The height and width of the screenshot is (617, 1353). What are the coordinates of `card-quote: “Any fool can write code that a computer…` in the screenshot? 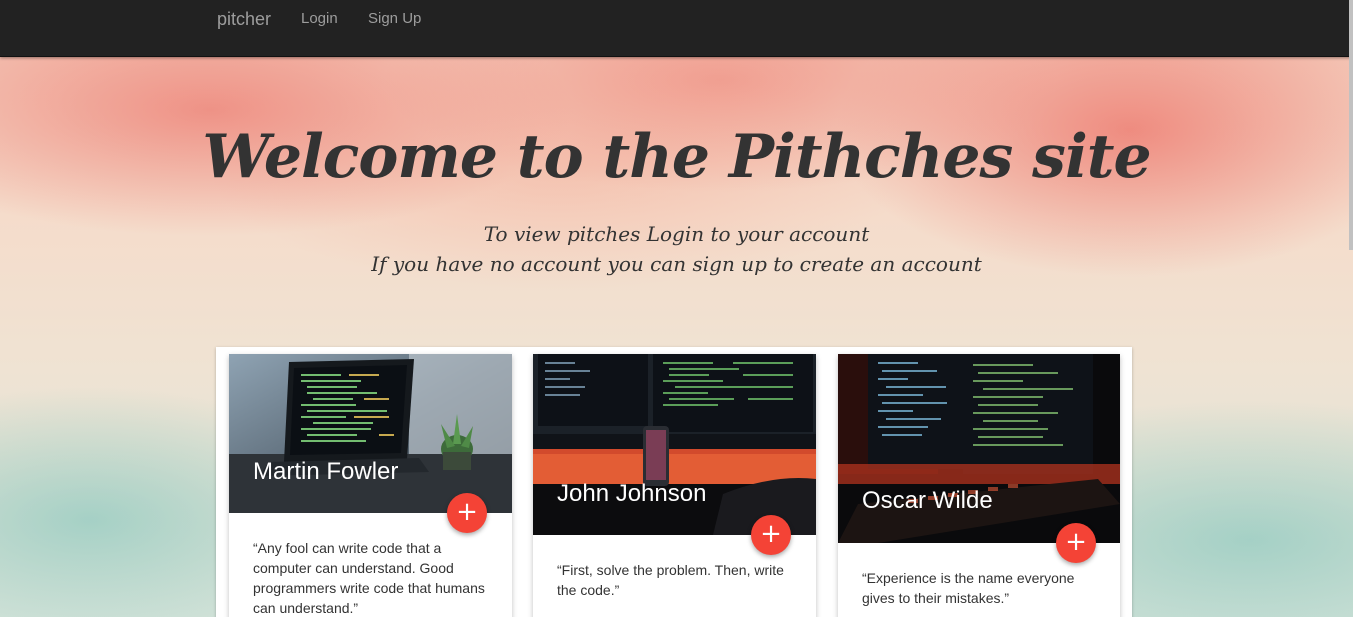 It's located at (369, 578).